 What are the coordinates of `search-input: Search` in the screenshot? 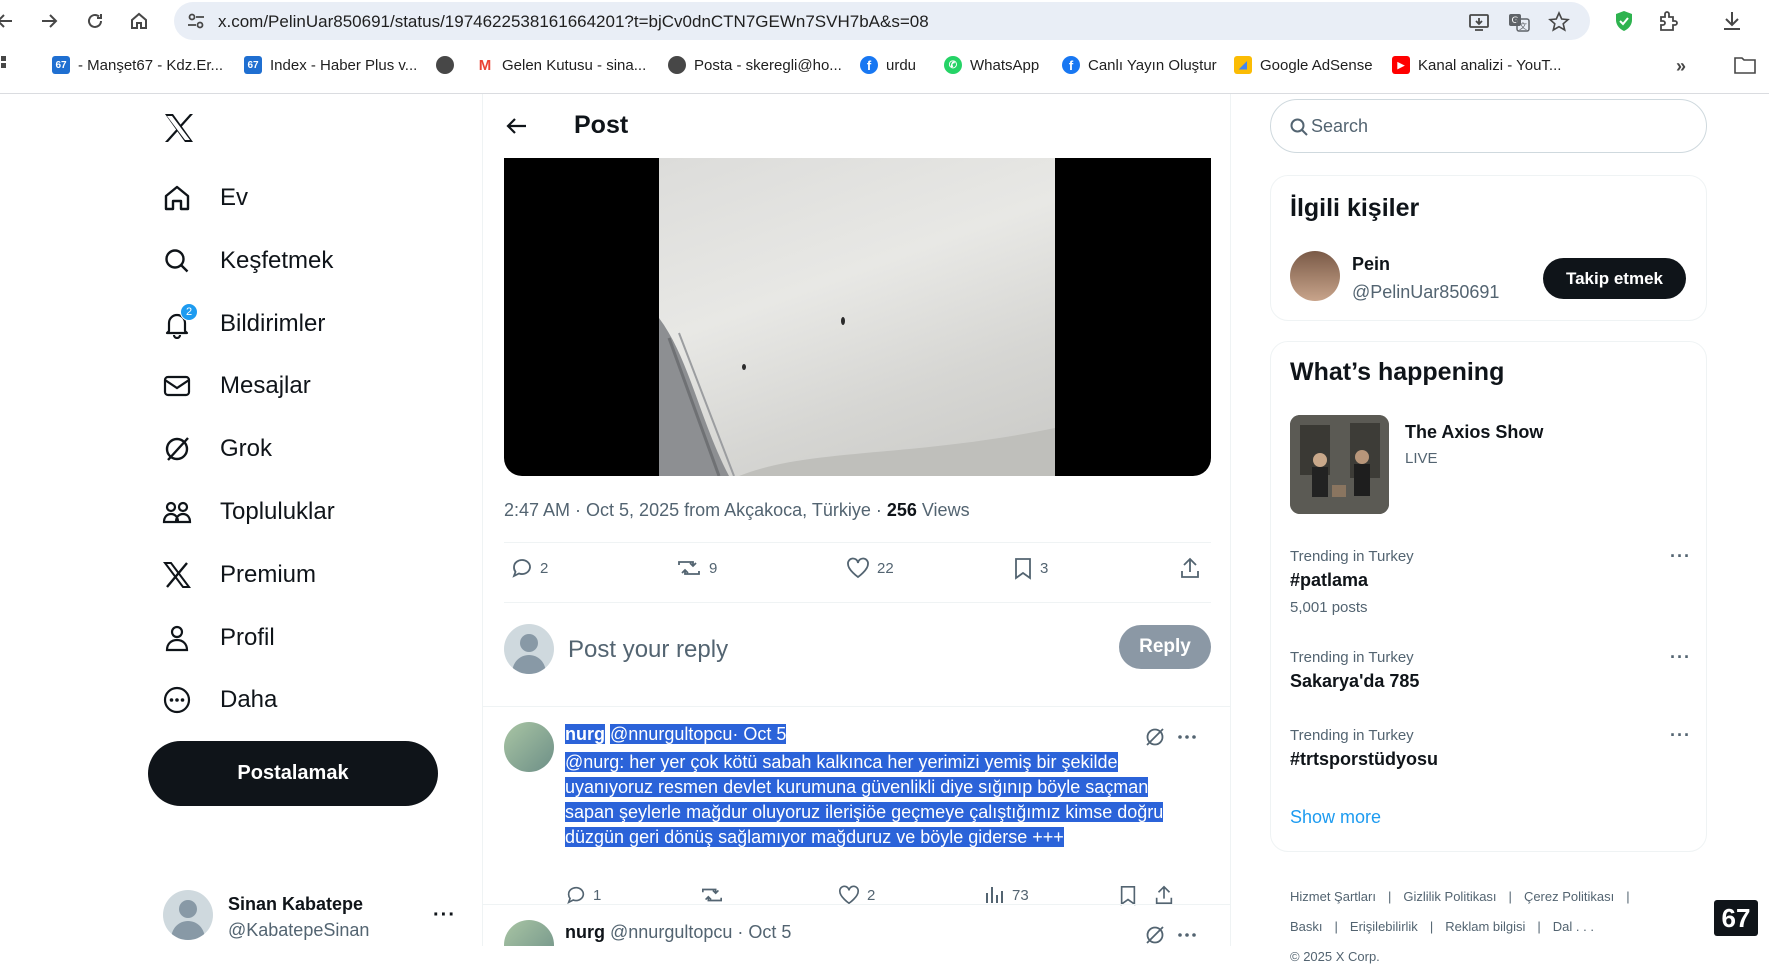 It's located at (1488, 126).